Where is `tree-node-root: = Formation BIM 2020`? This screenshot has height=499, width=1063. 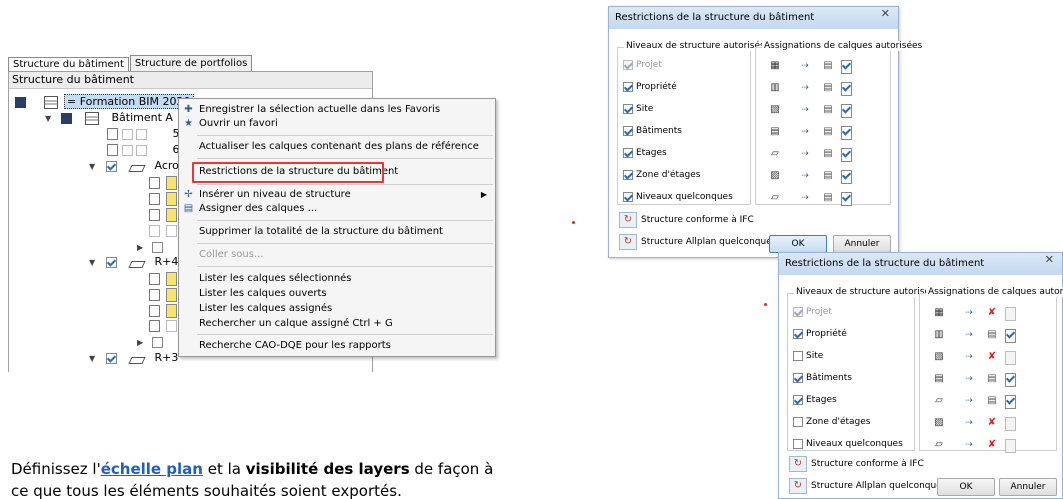 tree-node-root: = Formation BIM 2020 is located at coordinates (104, 102).